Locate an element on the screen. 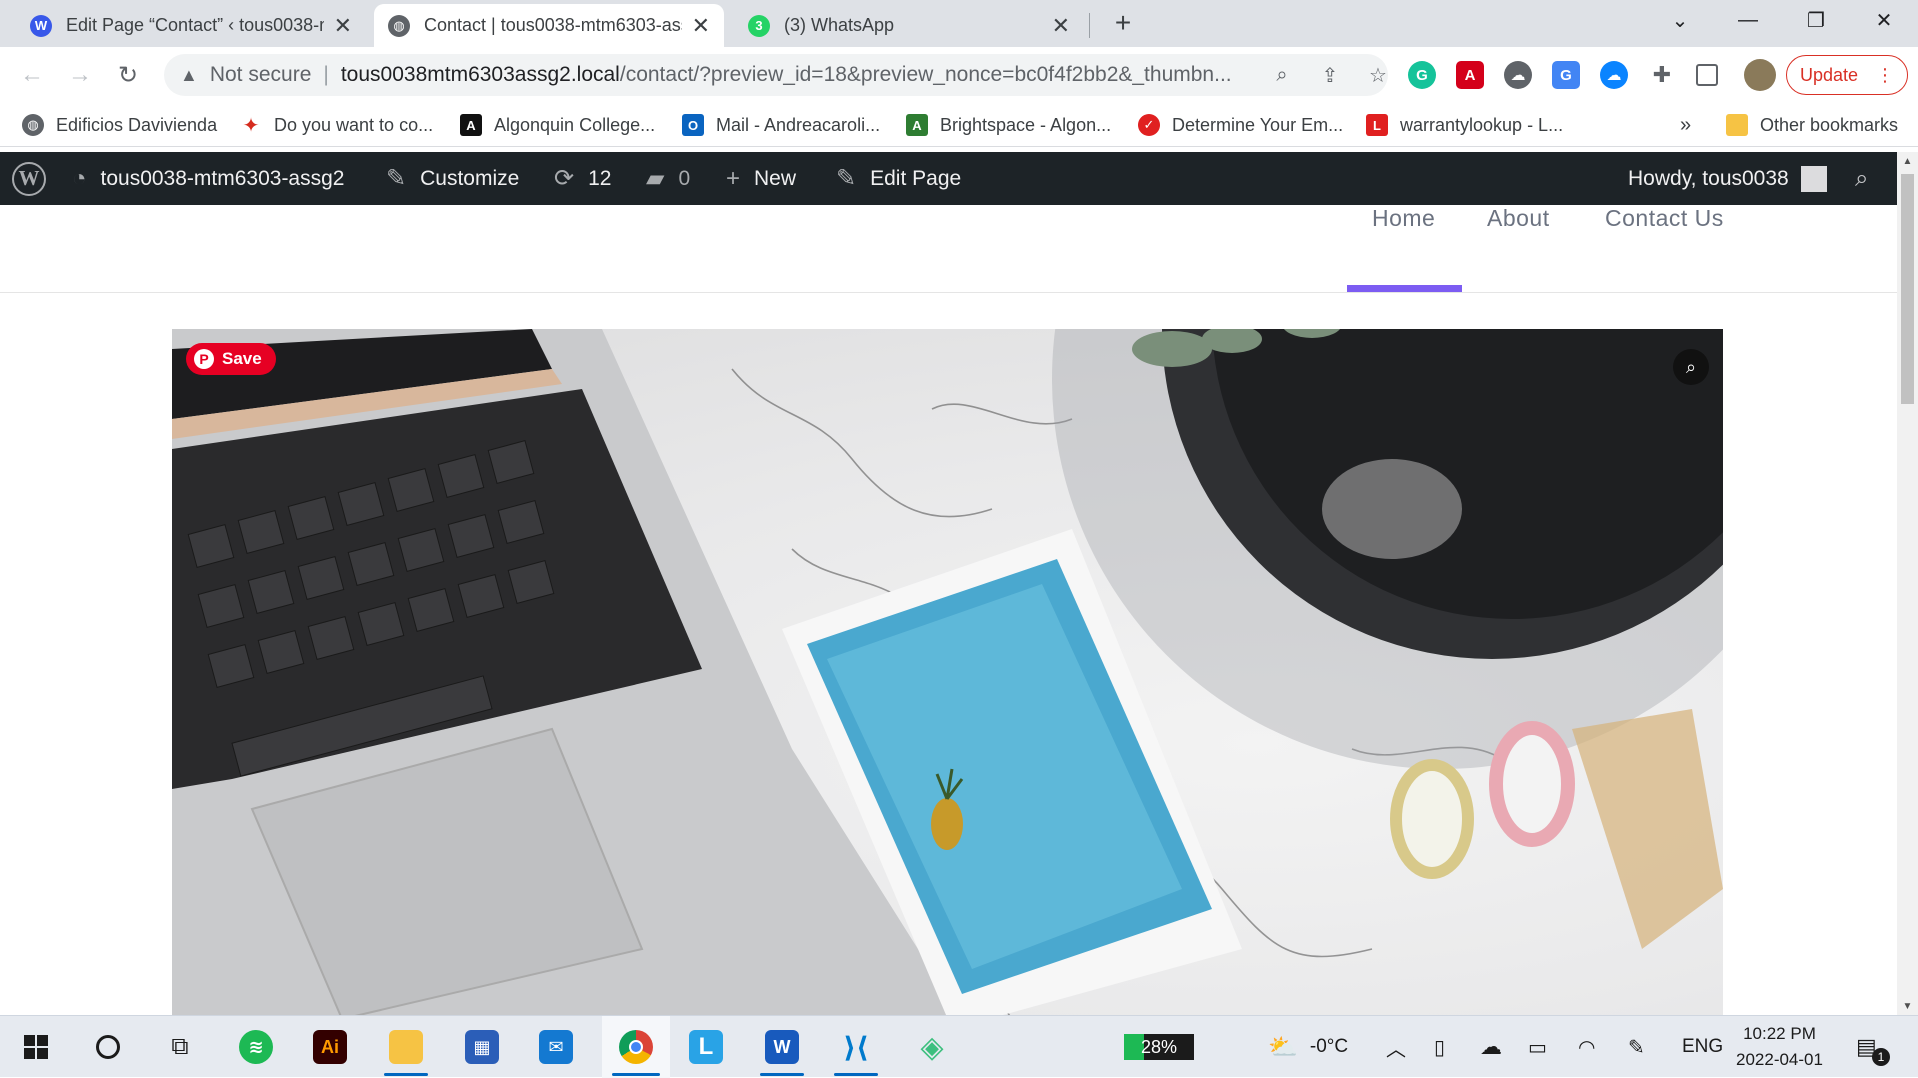  mail-icon: ✉ is located at coordinates (556, 1047).